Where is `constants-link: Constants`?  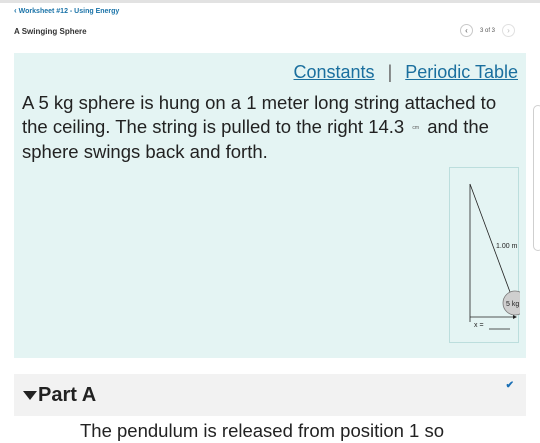
constants-link: Constants is located at coordinates (334, 72).